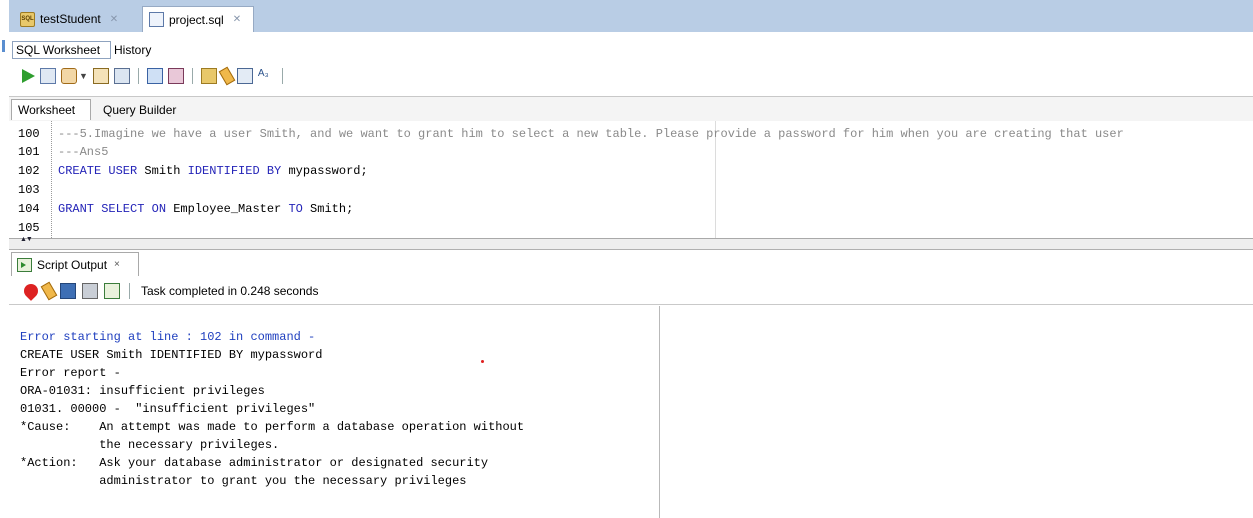 The width and height of the screenshot is (1253, 518). I want to click on unshared-sql-icon, so click(208, 76).